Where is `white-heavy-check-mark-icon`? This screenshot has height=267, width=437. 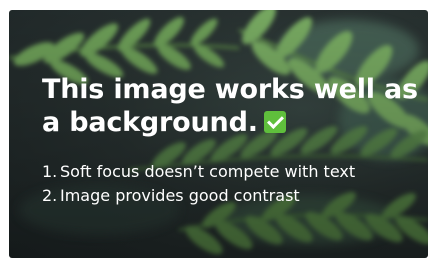 white-heavy-check-mark-icon is located at coordinates (274, 122).